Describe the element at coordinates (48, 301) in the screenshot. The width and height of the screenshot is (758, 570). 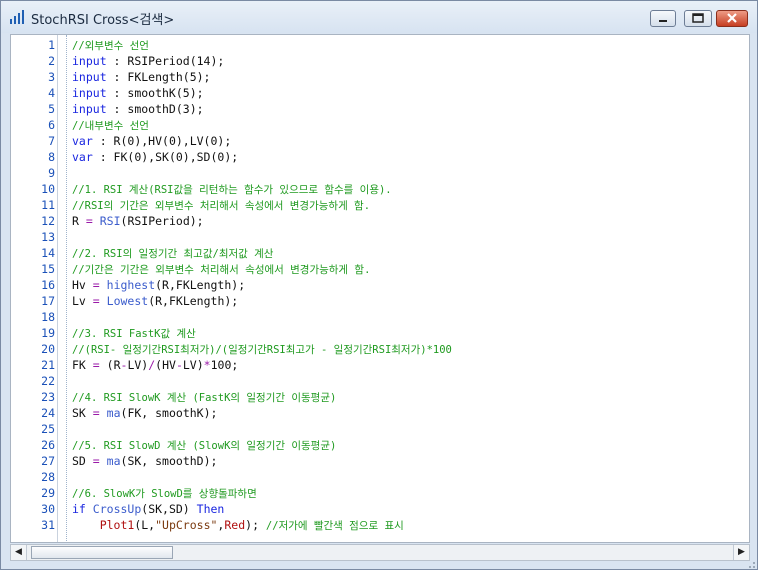
I see `line-number: 17` at that location.